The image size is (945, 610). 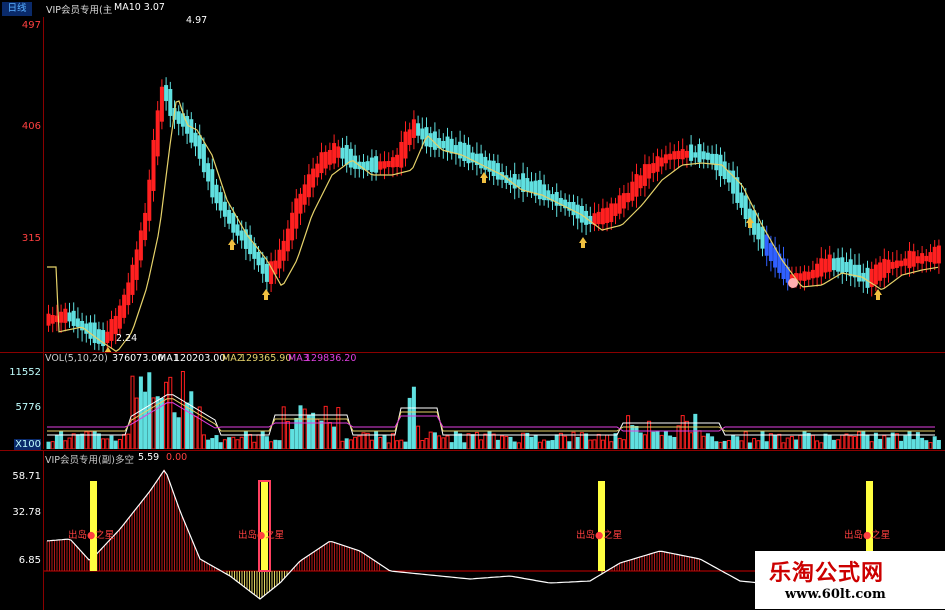 I want to click on signal-label-1: 出岛●之星, so click(x=91, y=535).